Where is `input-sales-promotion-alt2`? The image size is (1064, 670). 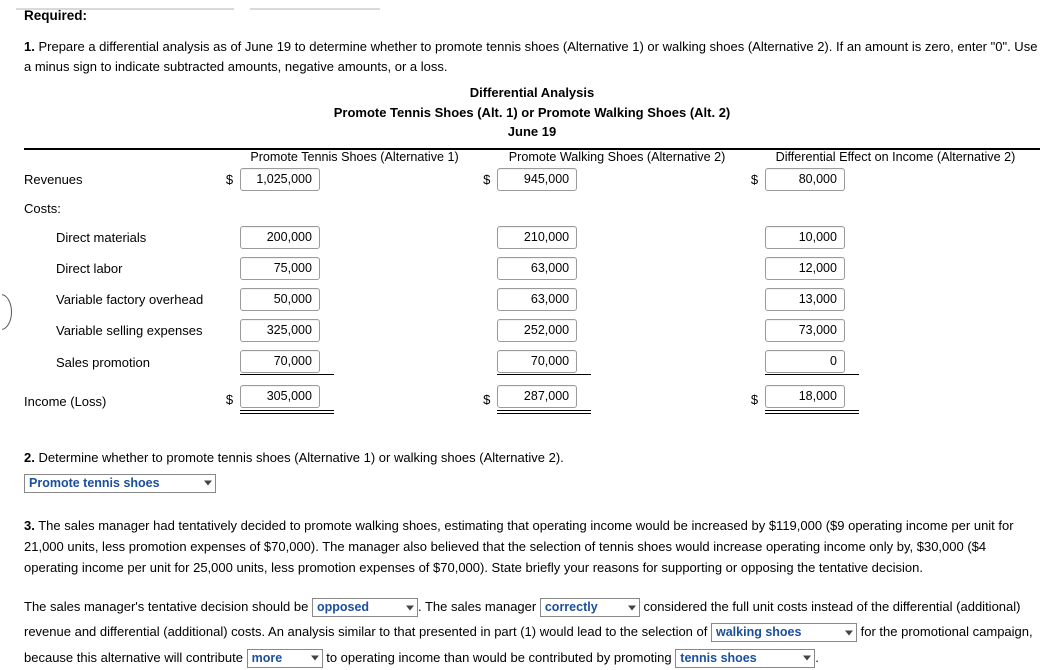 input-sales-promotion-alt2 is located at coordinates (537, 361).